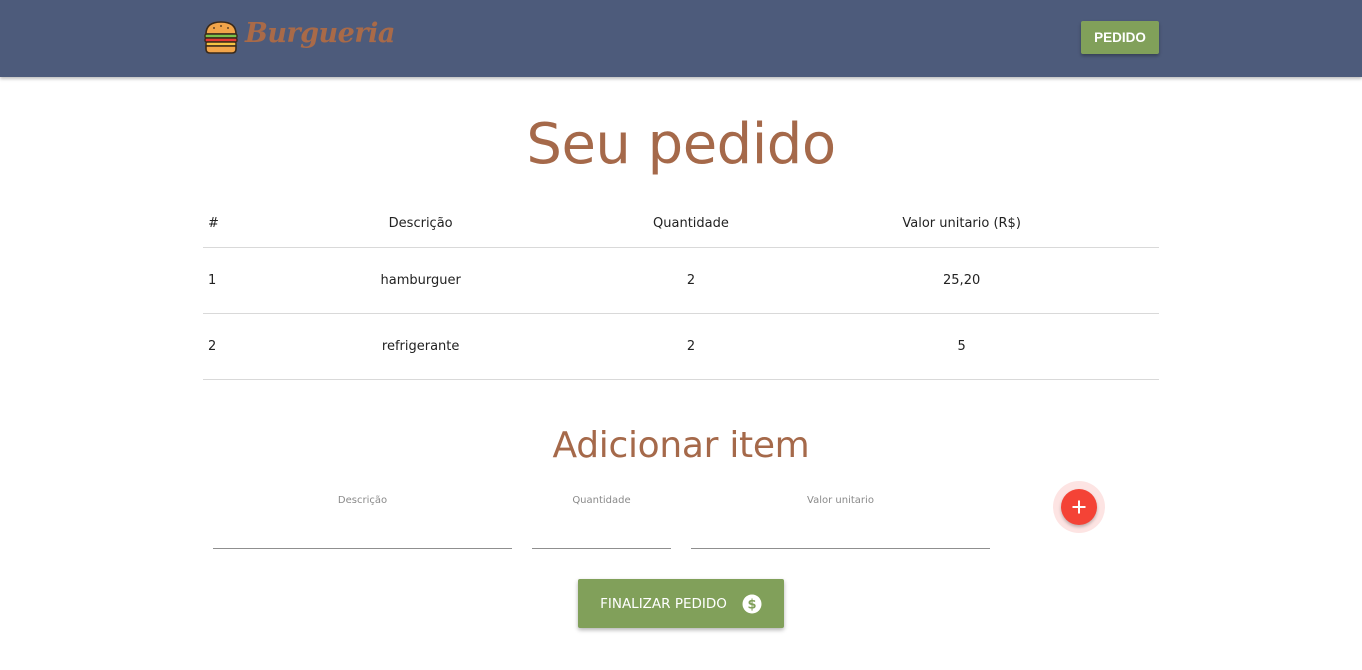  I want to click on quantity-label: Quantidade, so click(601, 500).